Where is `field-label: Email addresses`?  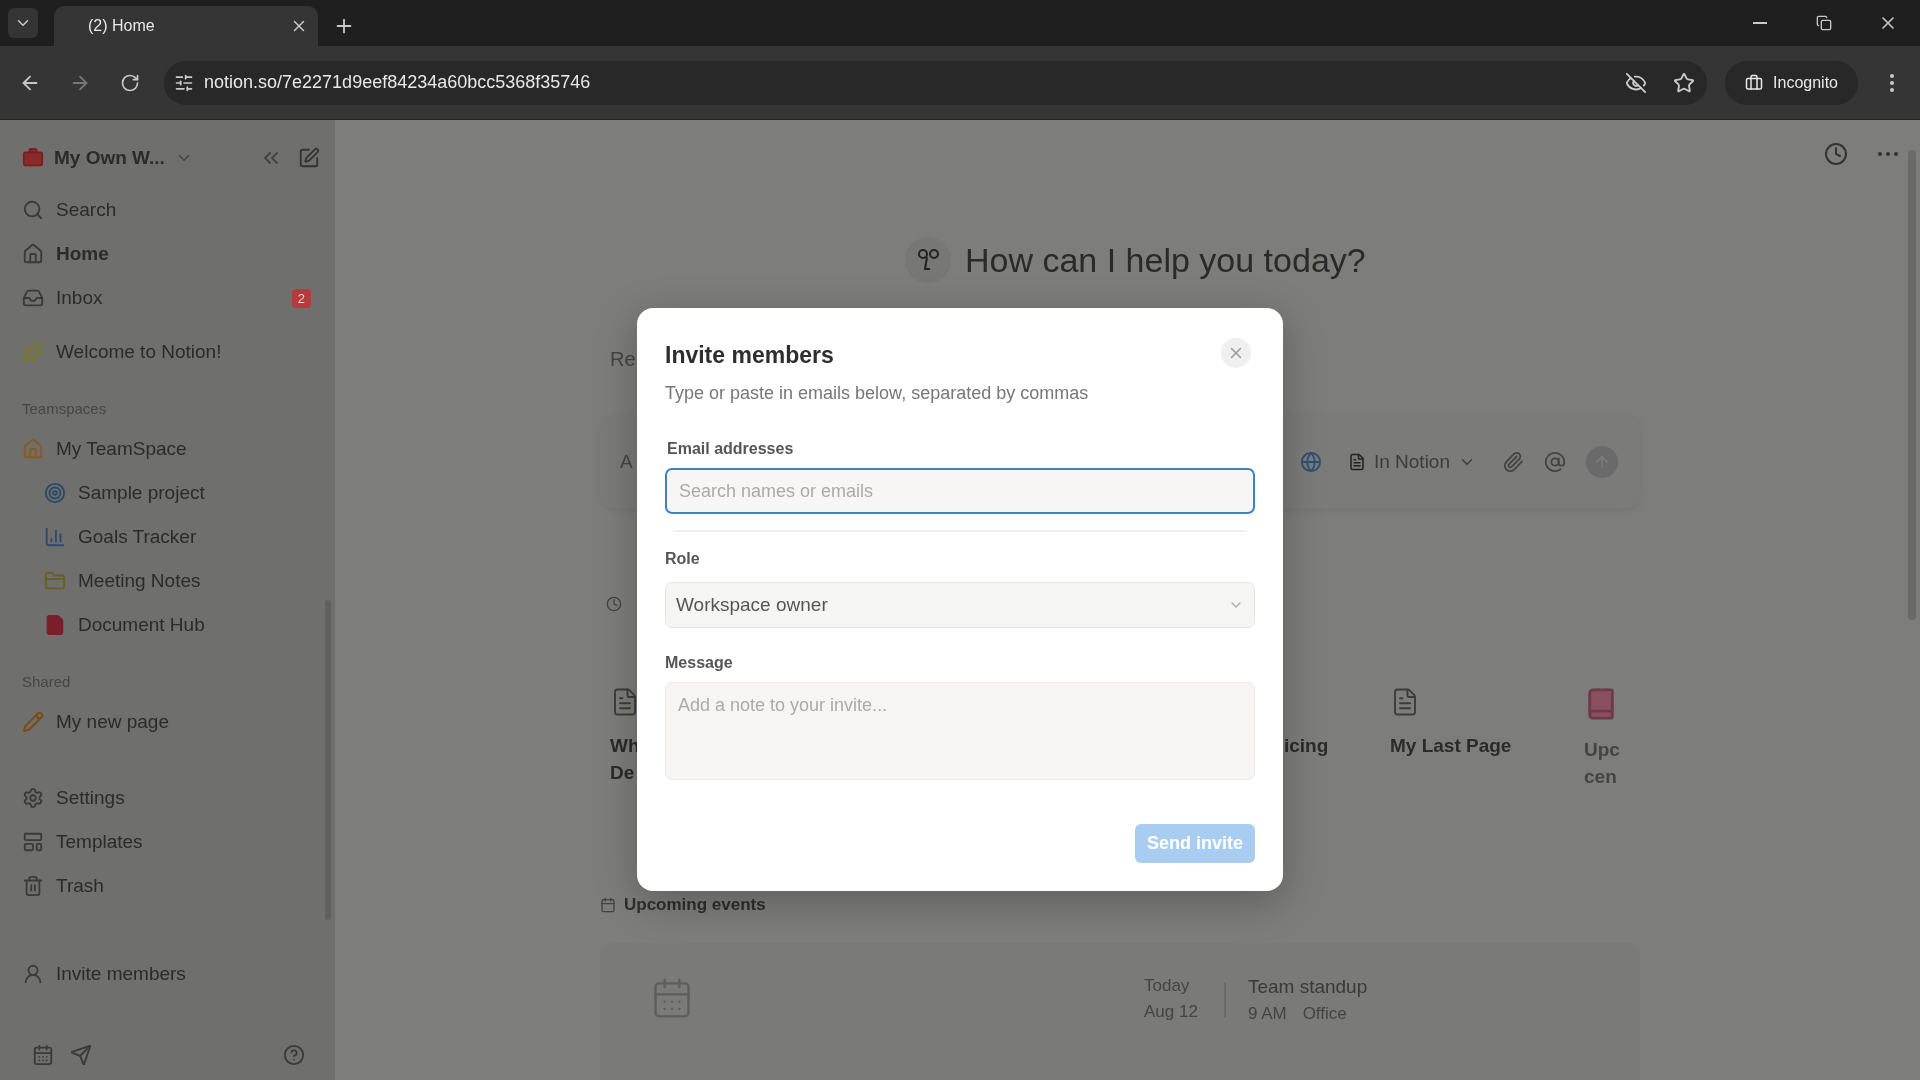
field-label: Email addresses is located at coordinates (731, 449).